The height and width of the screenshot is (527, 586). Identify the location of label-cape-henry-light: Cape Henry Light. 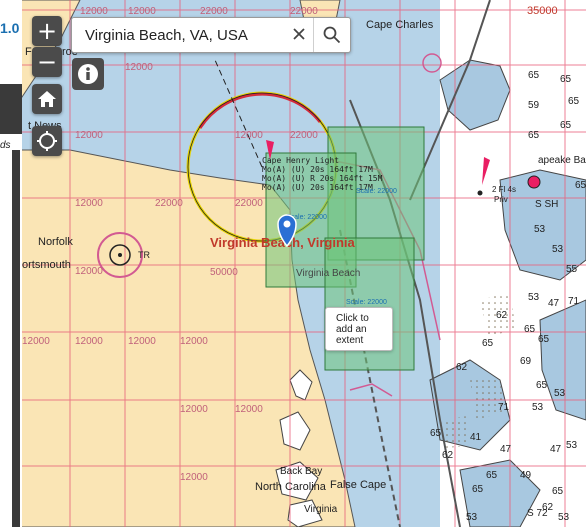
(300, 160).